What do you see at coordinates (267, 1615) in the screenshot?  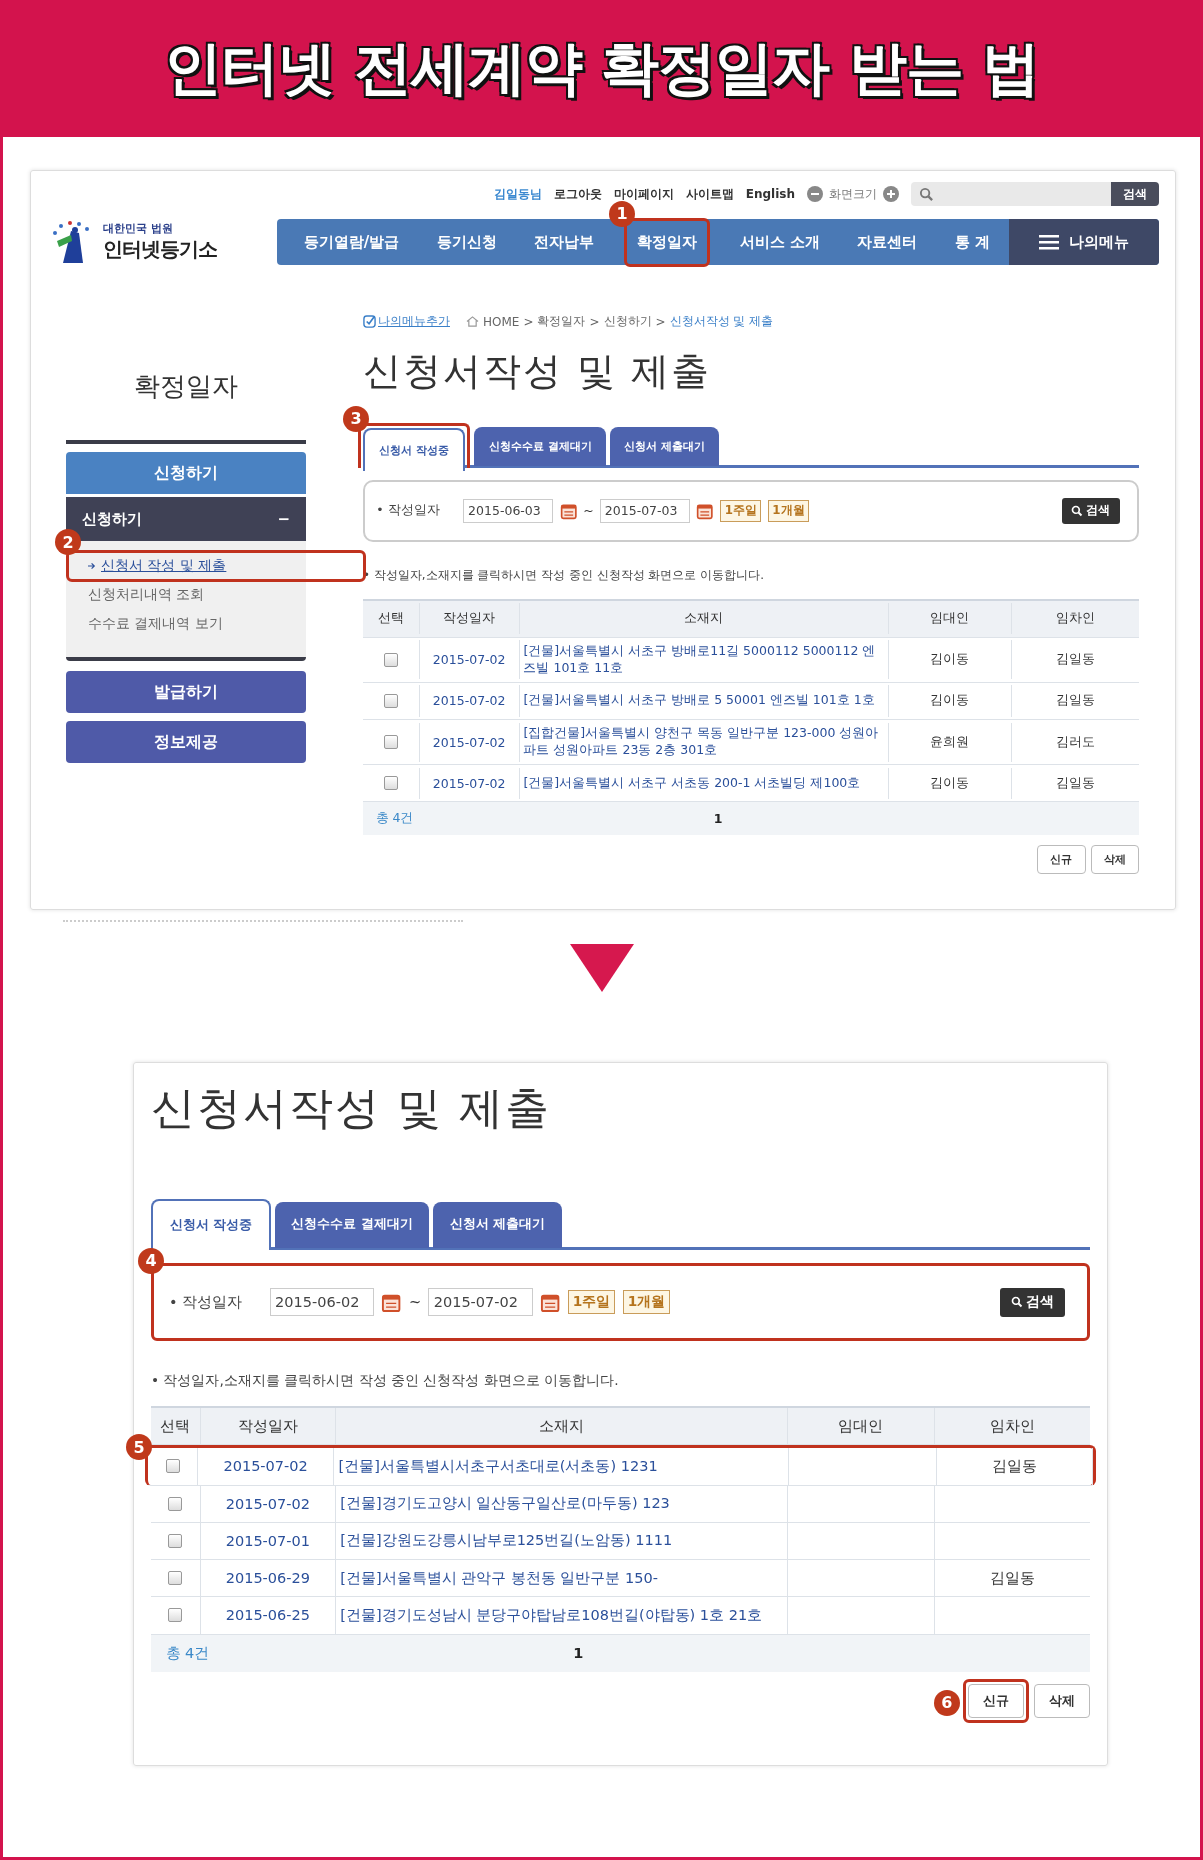 I see `date-link: 2015-06-25` at bounding box center [267, 1615].